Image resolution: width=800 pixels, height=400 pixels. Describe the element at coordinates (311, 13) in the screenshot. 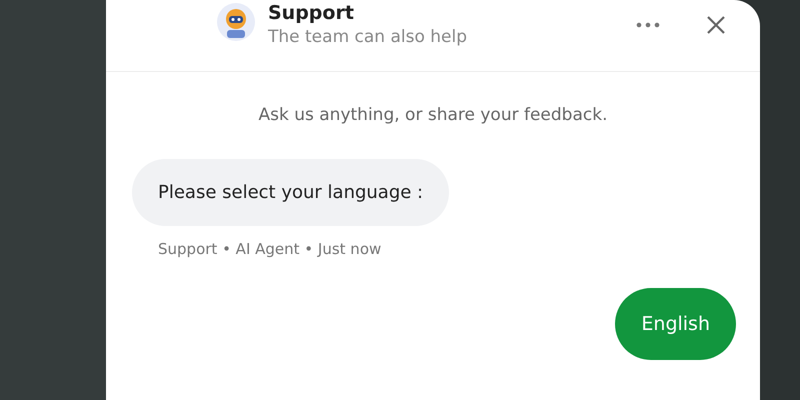

I see `header-title: Support` at that location.